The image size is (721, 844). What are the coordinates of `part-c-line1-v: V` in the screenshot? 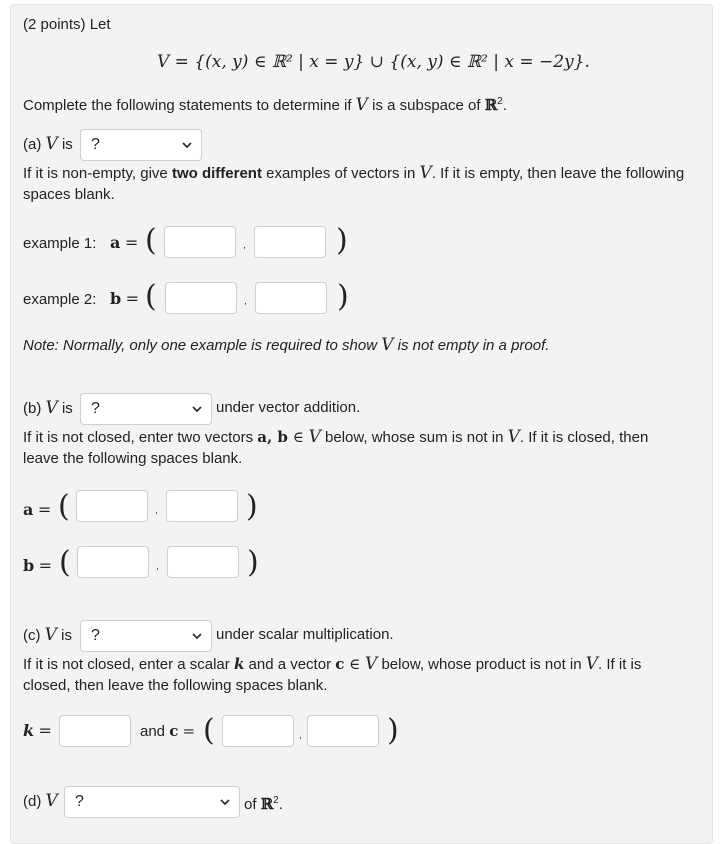 It's located at (371, 664).